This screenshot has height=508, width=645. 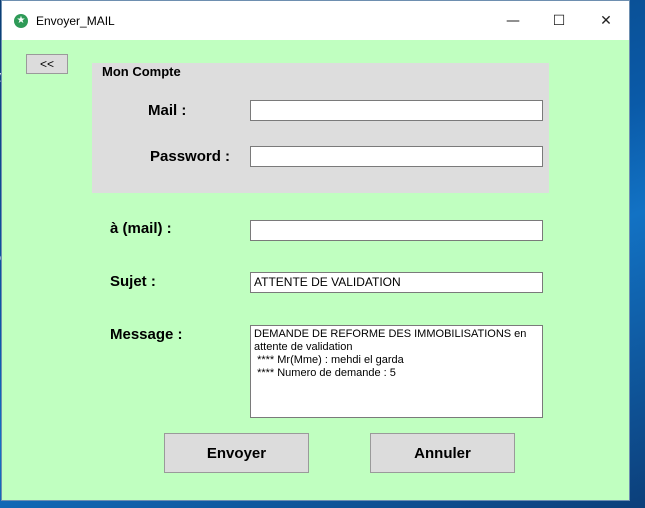 What do you see at coordinates (442, 453) in the screenshot?
I see `cancel-button: Annuler` at bounding box center [442, 453].